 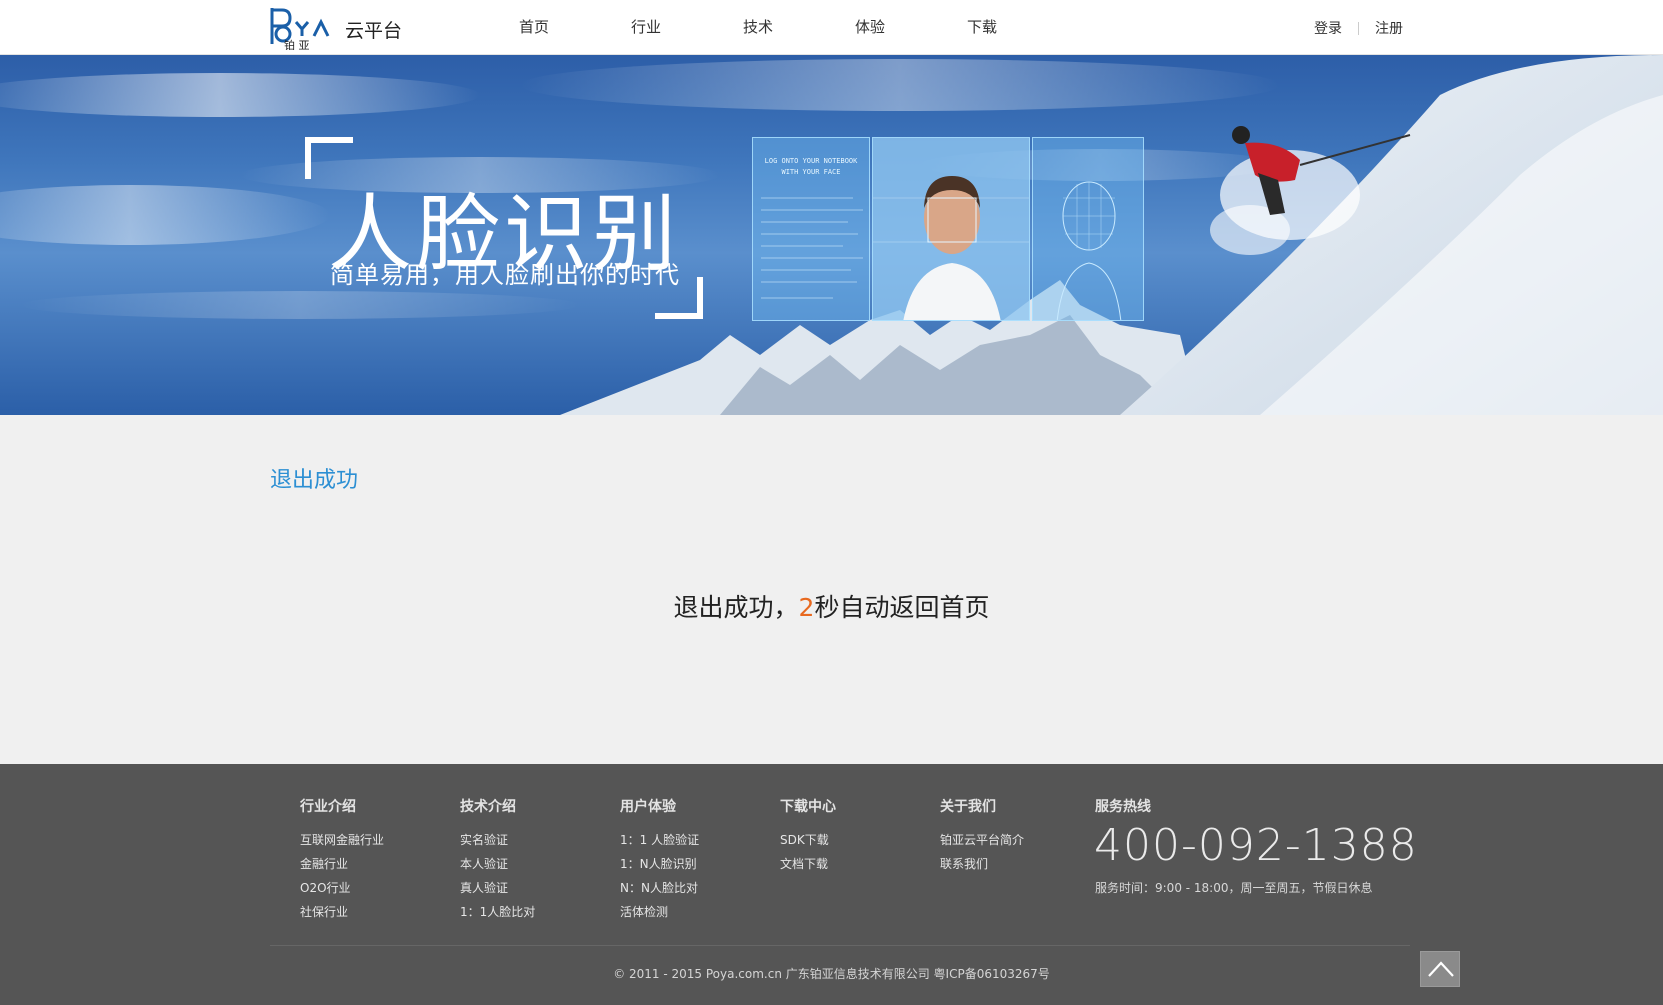 I want to click on footer-col-technology: 技术介绍 实名验证 本人验证 真人验证 1：1人脸比对, so click(x=497, y=860).